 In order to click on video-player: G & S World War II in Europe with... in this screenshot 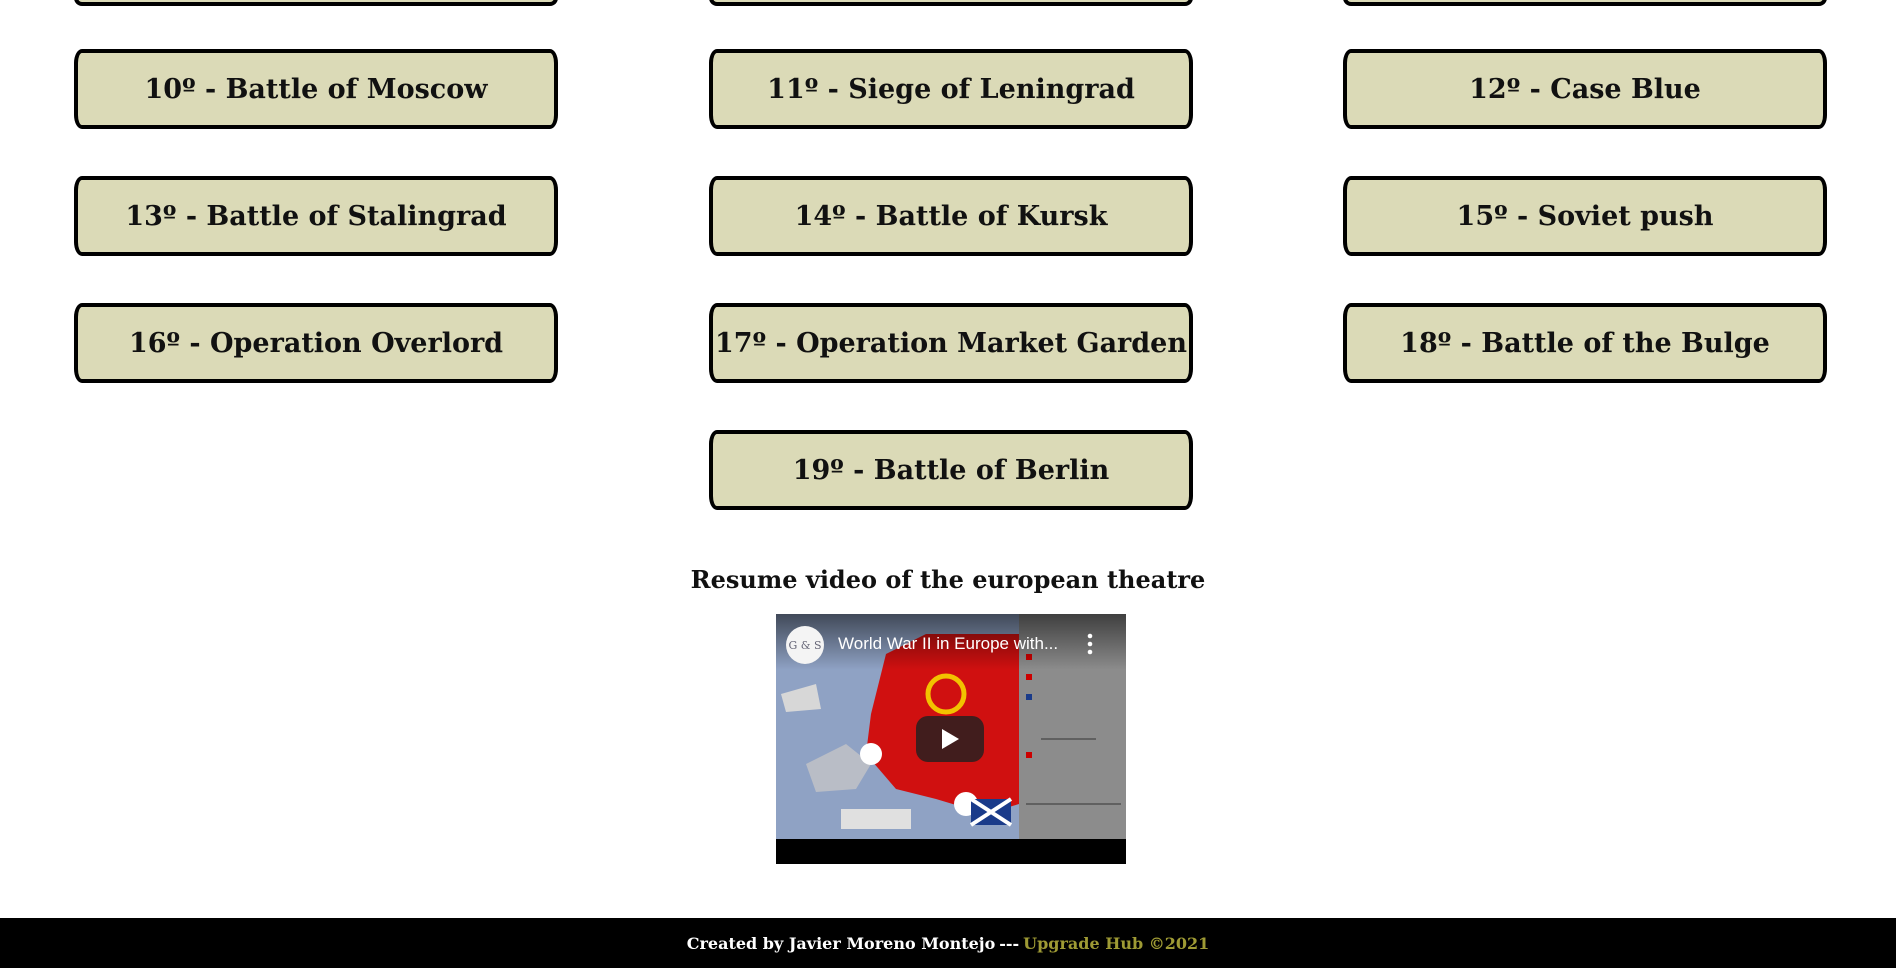, I will do `click(951, 739)`.